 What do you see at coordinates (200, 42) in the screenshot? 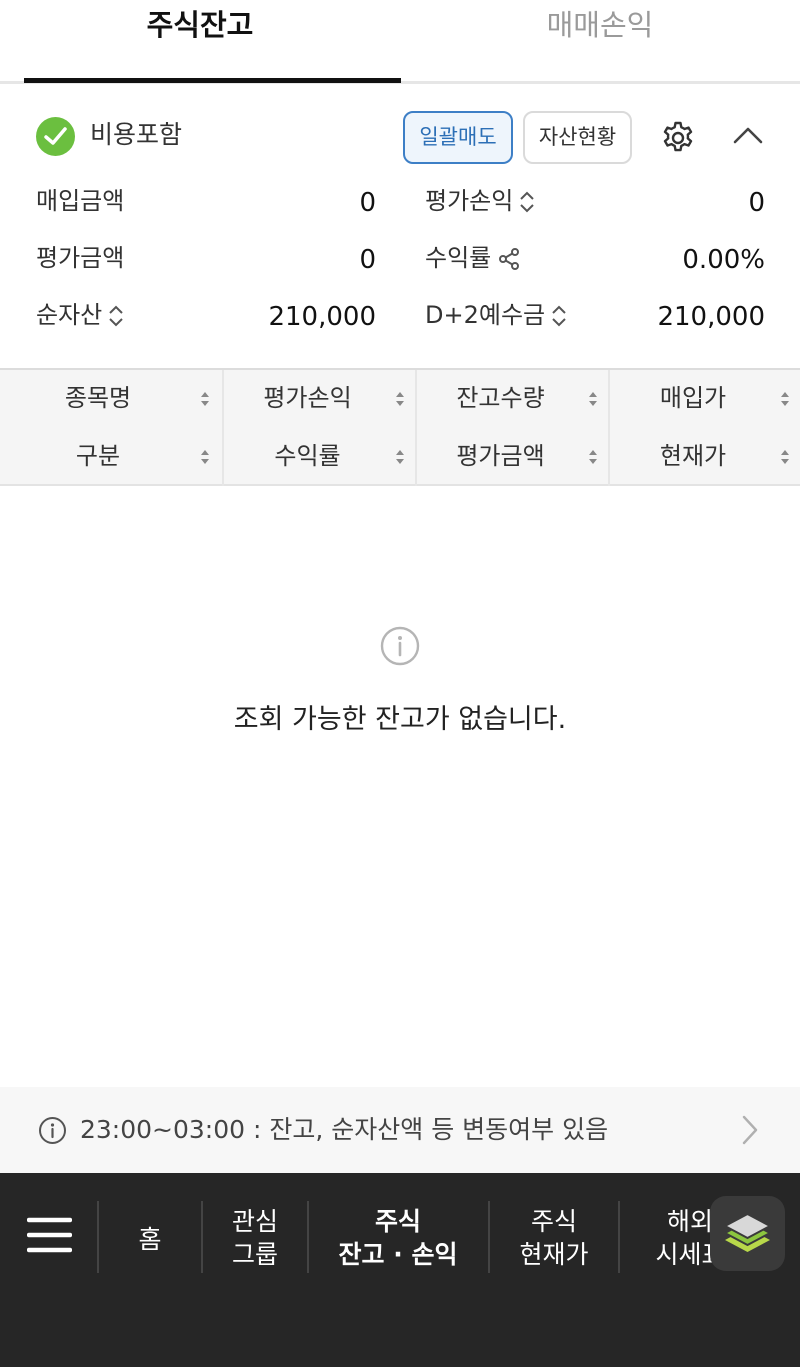
I see `tab-stock-balance: 주식잔고` at bounding box center [200, 42].